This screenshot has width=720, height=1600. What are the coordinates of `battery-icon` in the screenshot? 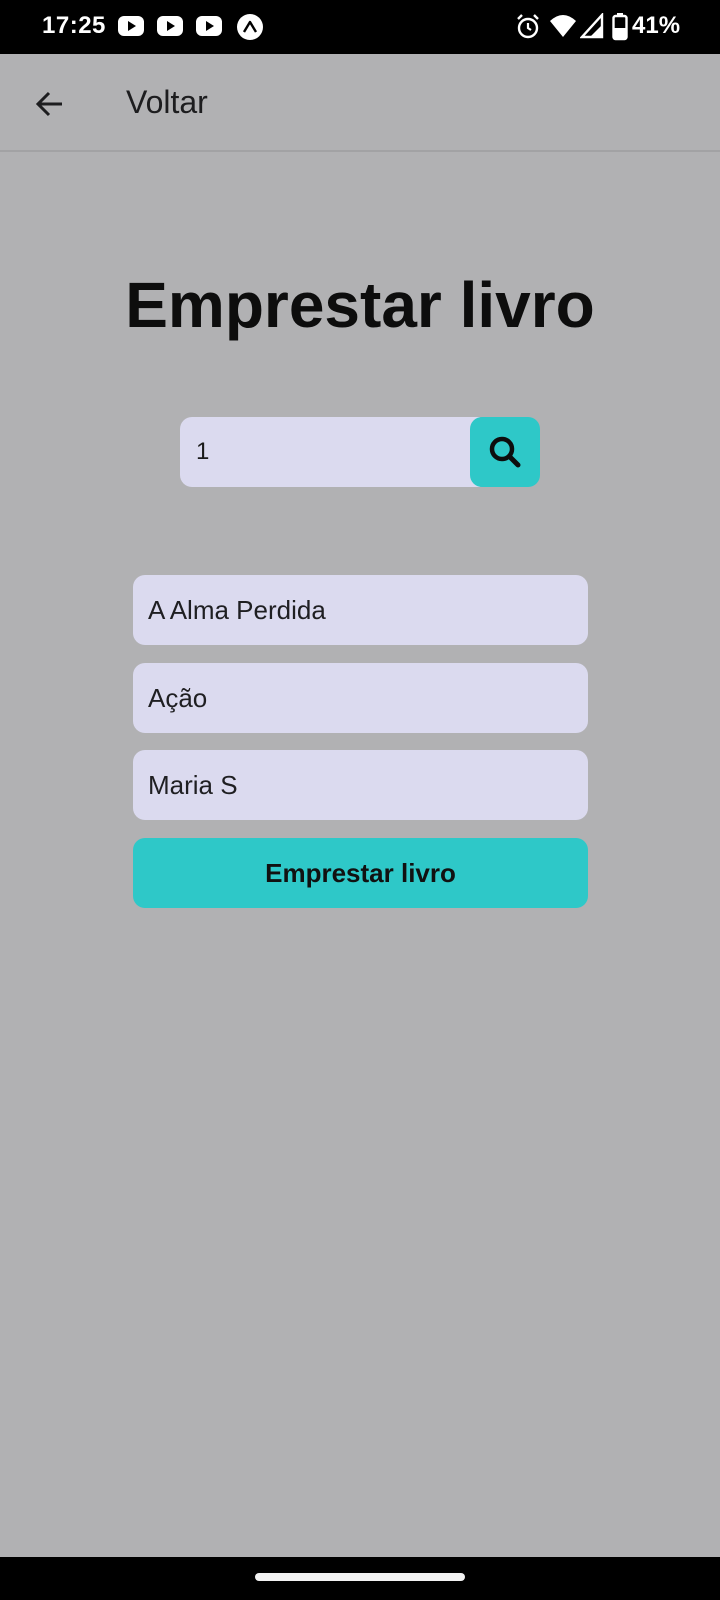 It's located at (620, 29).